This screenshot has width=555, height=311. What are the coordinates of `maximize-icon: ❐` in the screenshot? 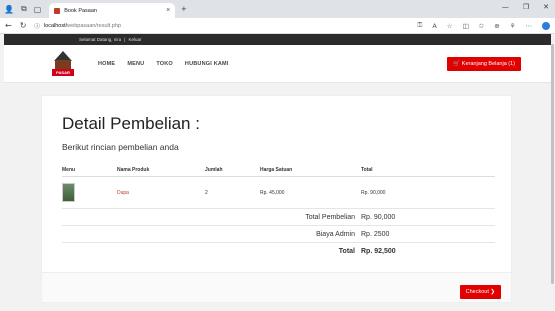 It's located at (526, 7).